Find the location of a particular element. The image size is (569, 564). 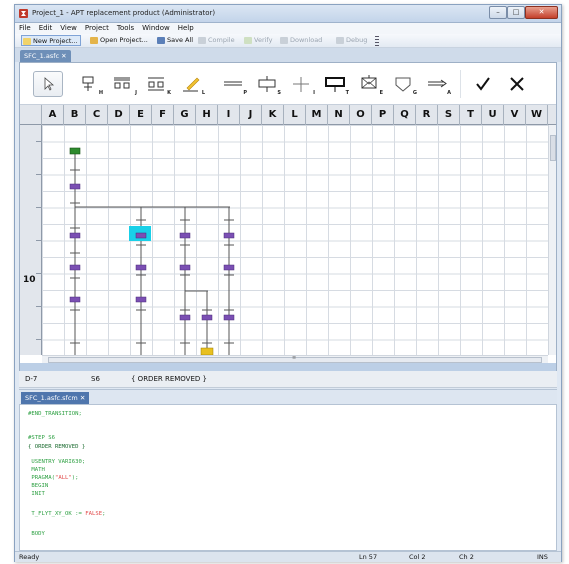

vertical-scroll-thumb is located at coordinates (553, 148).